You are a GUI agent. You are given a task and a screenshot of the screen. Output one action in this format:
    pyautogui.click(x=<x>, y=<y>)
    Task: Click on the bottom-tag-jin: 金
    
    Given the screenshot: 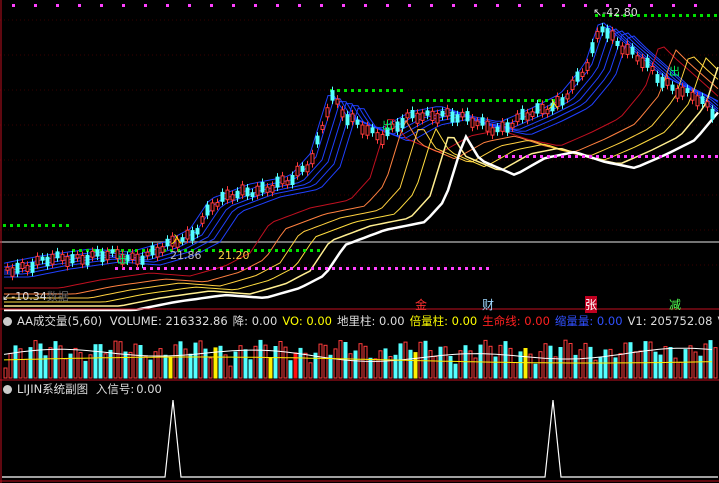 What is the action you would take?
    pyautogui.click(x=421, y=305)
    